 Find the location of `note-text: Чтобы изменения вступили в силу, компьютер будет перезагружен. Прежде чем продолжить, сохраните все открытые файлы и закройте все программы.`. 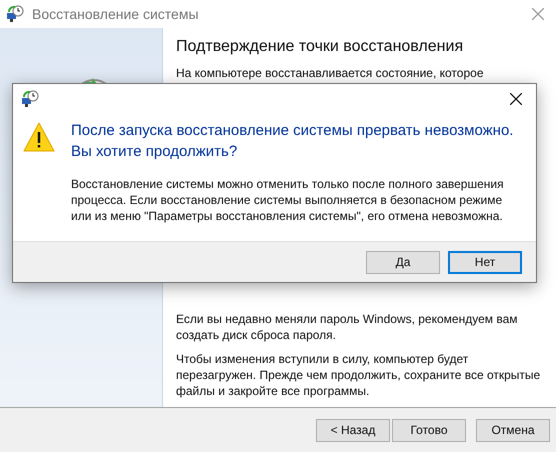

note-text: Чтобы изменения вступили в силу, компьютер будет перезагружен. Прежде чем продолжить, сохраните все открытые файлы и закройте все программы. is located at coordinates (359, 375).